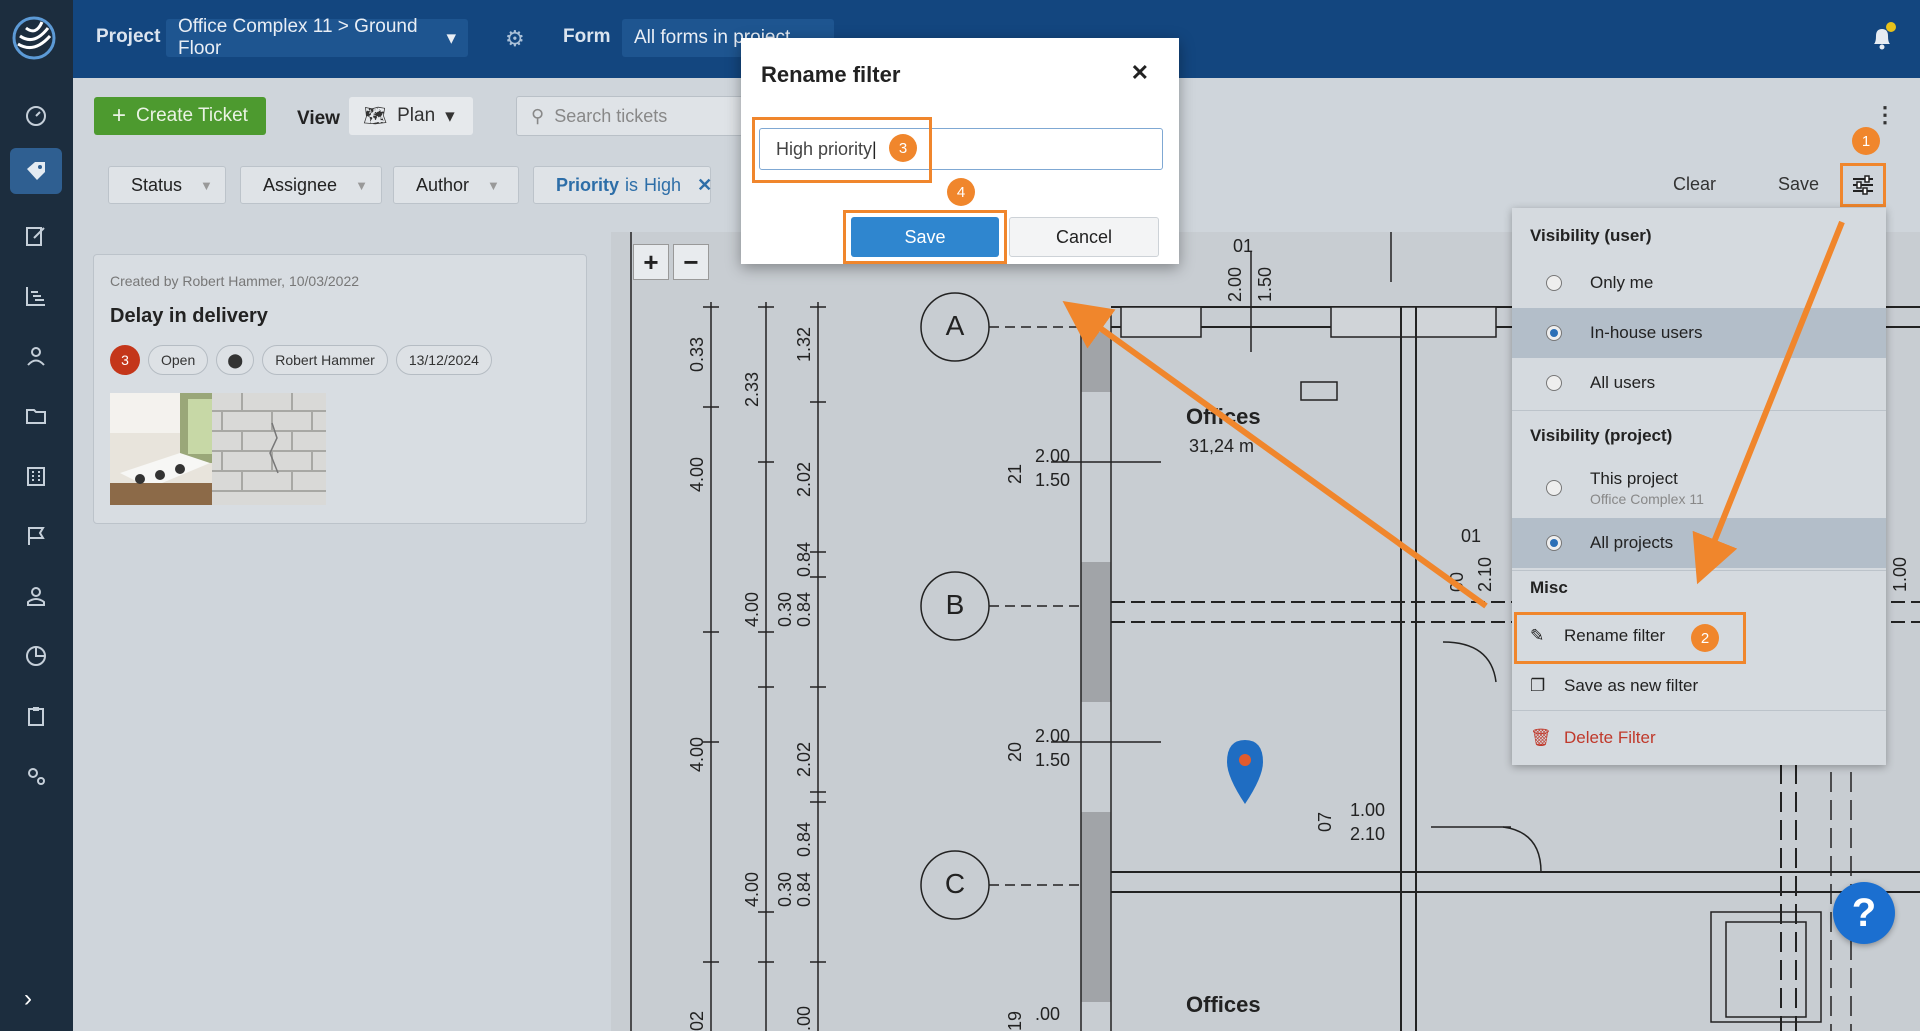  I want to click on user-icon, so click(36, 596).